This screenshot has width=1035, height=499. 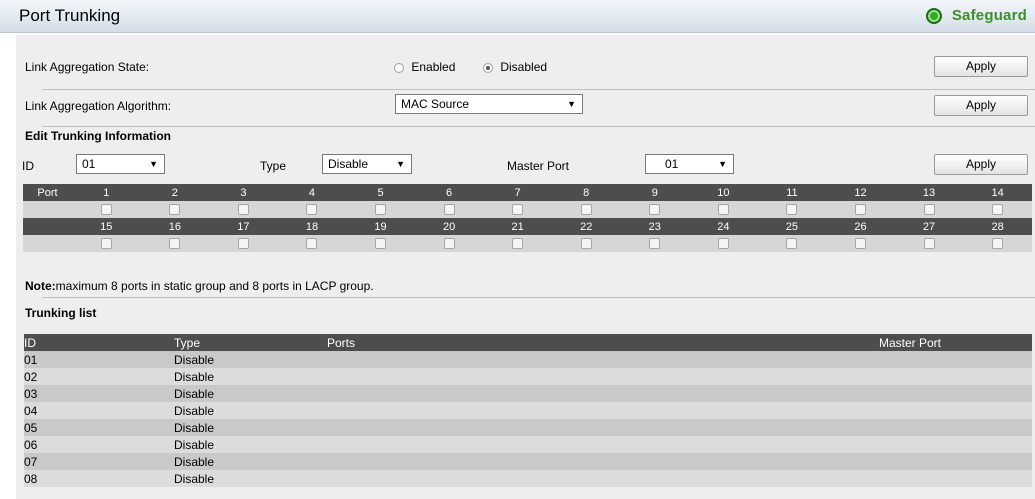 I want to click on trunking-list-header: ID Type Ports Master Port, so click(x=528, y=342).